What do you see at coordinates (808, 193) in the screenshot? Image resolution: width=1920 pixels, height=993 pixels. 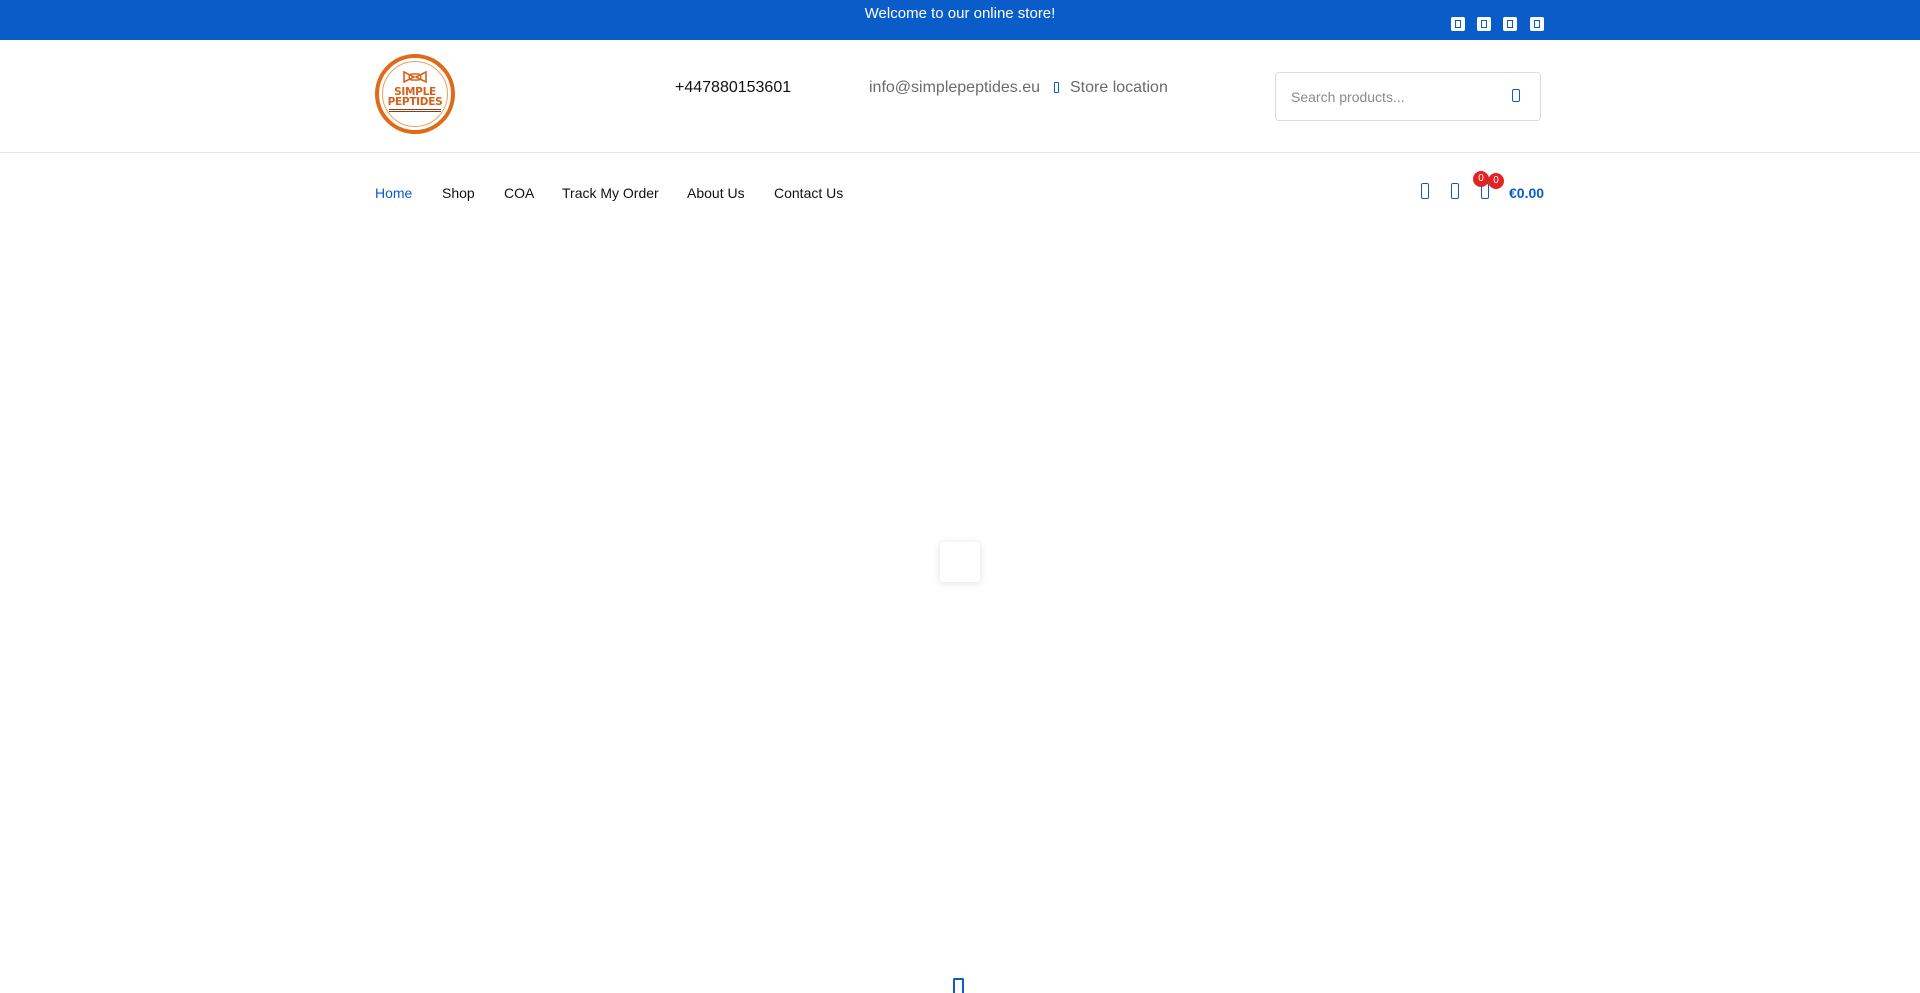 I see `nav-contact-us: Contact Us` at bounding box center [808, 193].